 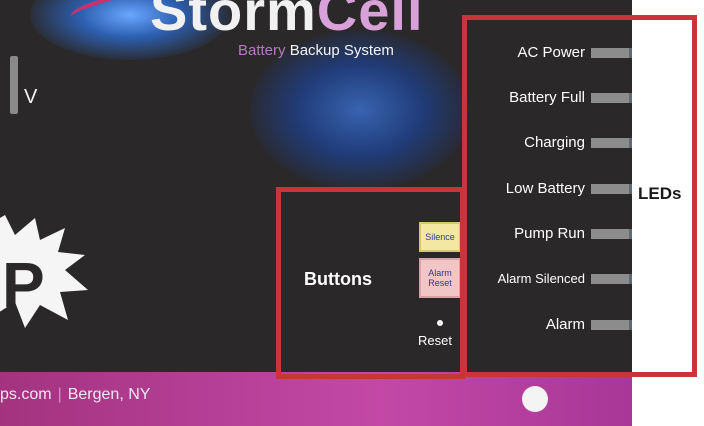 I want to click on leds-callout-label: LEDs, so click(x=660, y=193).